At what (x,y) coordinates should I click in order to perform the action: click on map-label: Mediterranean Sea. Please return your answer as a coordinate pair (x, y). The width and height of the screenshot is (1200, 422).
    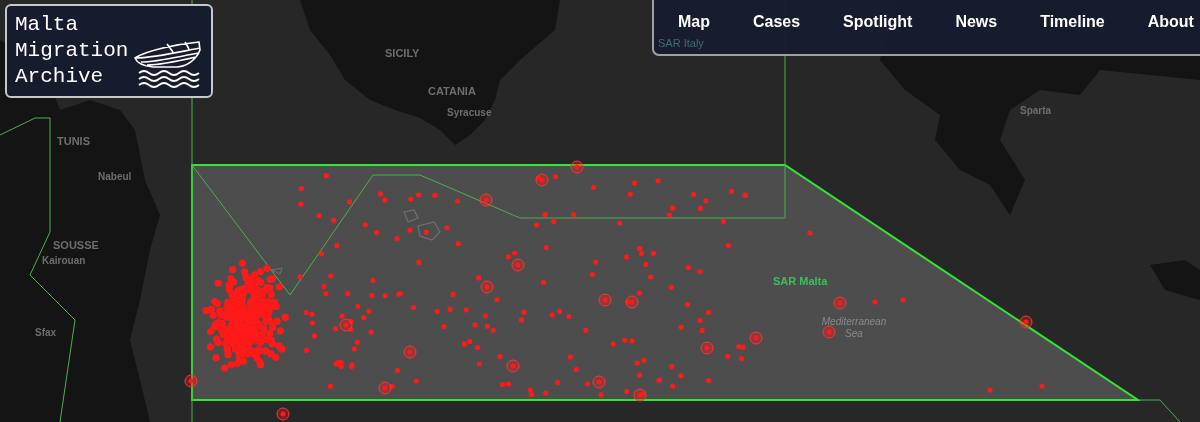
    Looking at the image, I should click on (854, 328).